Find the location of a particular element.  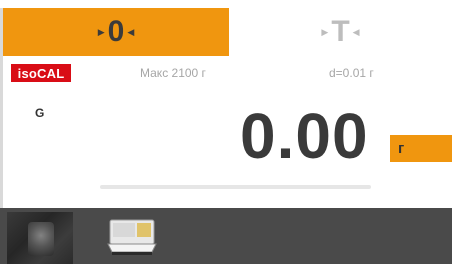

zero-button: ▶ 0 ◀ is located at coordinates (116, 32).